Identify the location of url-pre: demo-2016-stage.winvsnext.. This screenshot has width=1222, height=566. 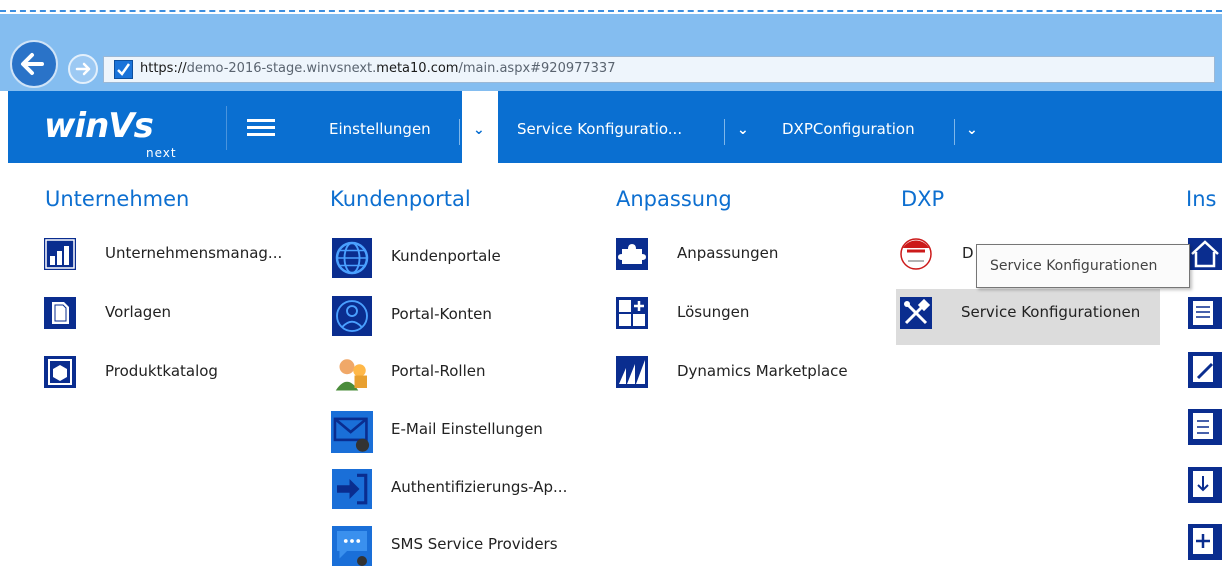
(281, 68).